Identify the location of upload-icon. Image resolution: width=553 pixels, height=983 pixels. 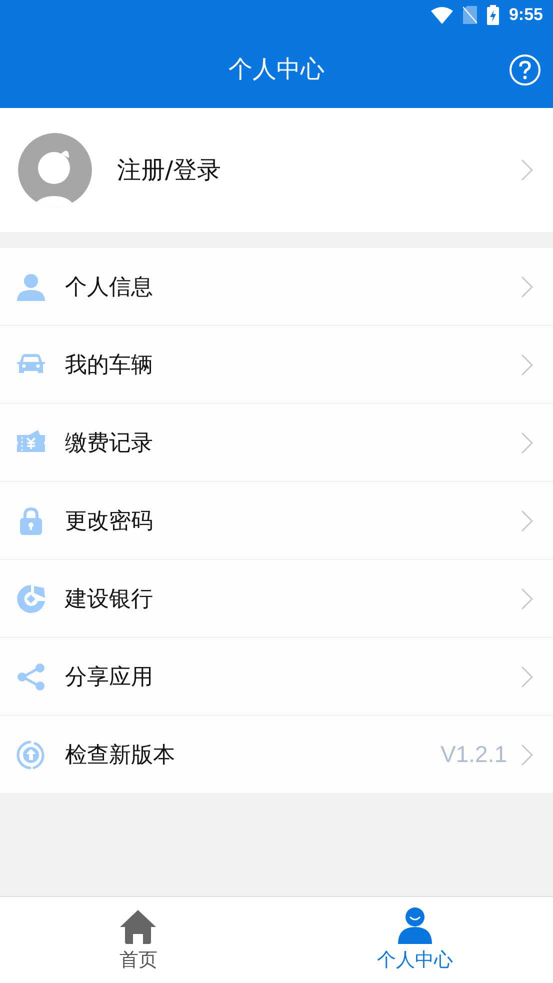
(31, 755).